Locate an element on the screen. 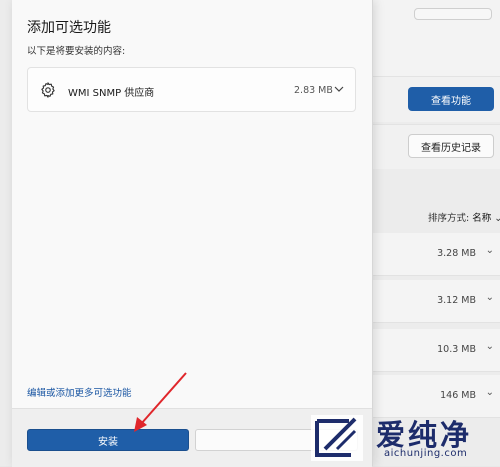 The width and height of the screenshot is (500, 467). view-history-button: 查看历史记录 is located at coordinates (451, 146).